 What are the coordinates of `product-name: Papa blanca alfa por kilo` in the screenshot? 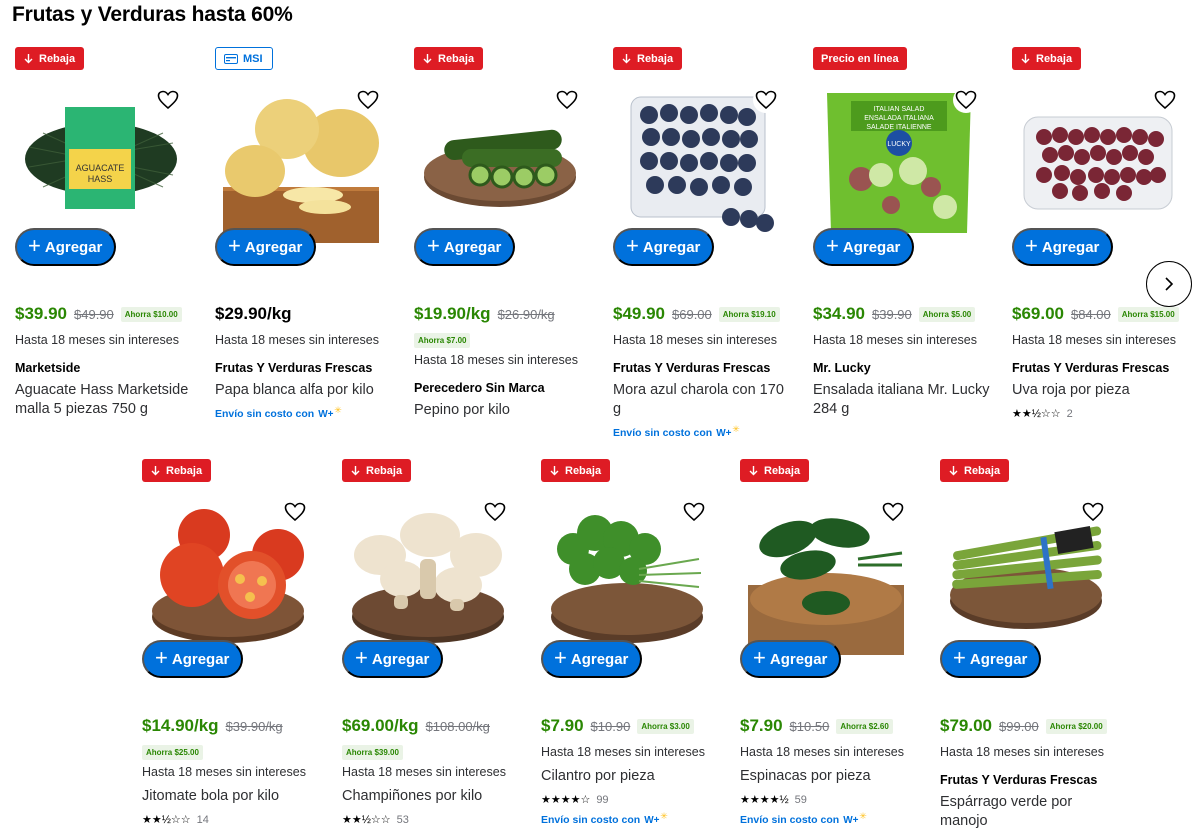 It's located at (305, 390).